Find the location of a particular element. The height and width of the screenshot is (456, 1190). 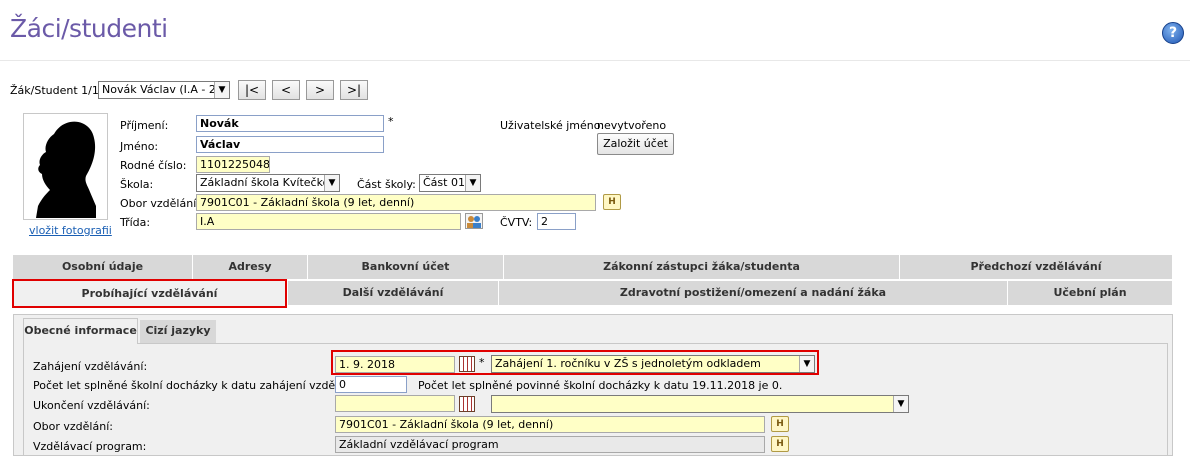

end-date-input is located at coordinates (395, 403).